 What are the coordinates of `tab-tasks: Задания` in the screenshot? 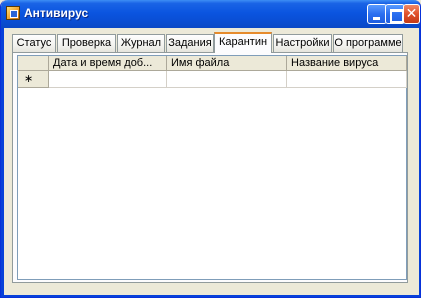 It's located at (190, 43).